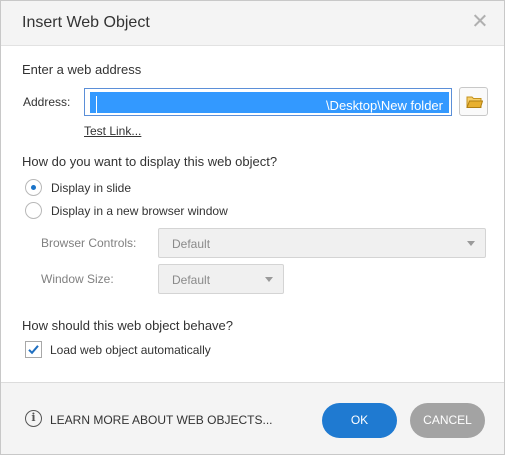 This screenshot has width=505, height=455. What do you see at coordinates (447, 420) in the screenshot?
I see `cancel-button: CANCEL` at bounding box center [447, 420].